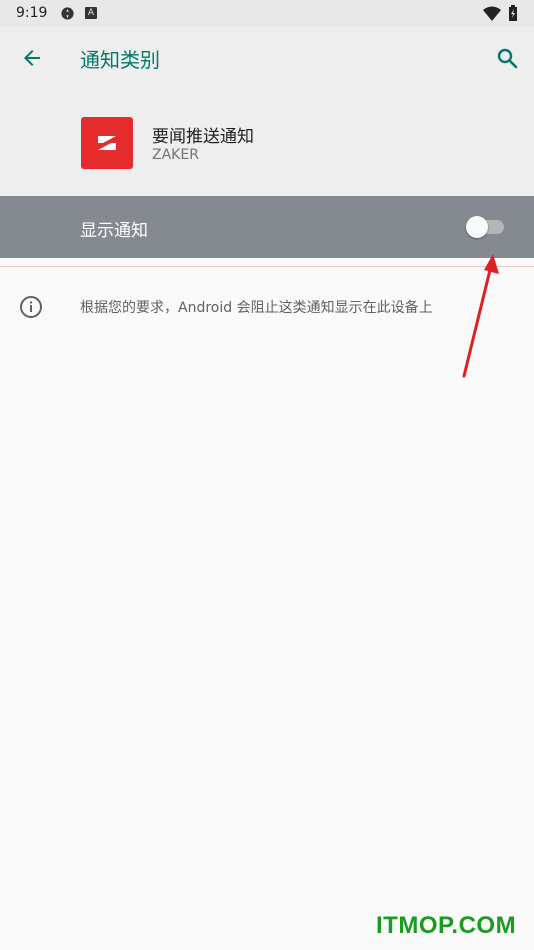  Describe the element at coordinates (267, 266) in the screenshot. I see `divider` at that location.